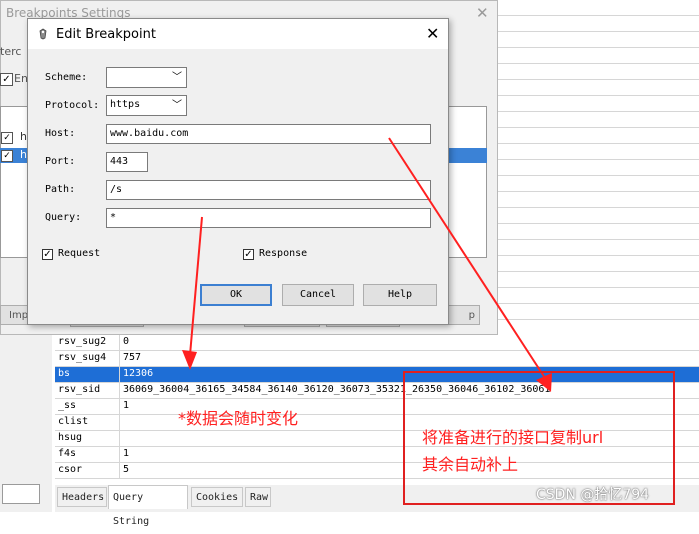 Image resolution: width=699 pixels, height=534 pixels. What do you see at coordinates (238, 418) in the screenshot?
I see `annotation-note-1: *数据会随时变化` at bounding box center [238, 418].